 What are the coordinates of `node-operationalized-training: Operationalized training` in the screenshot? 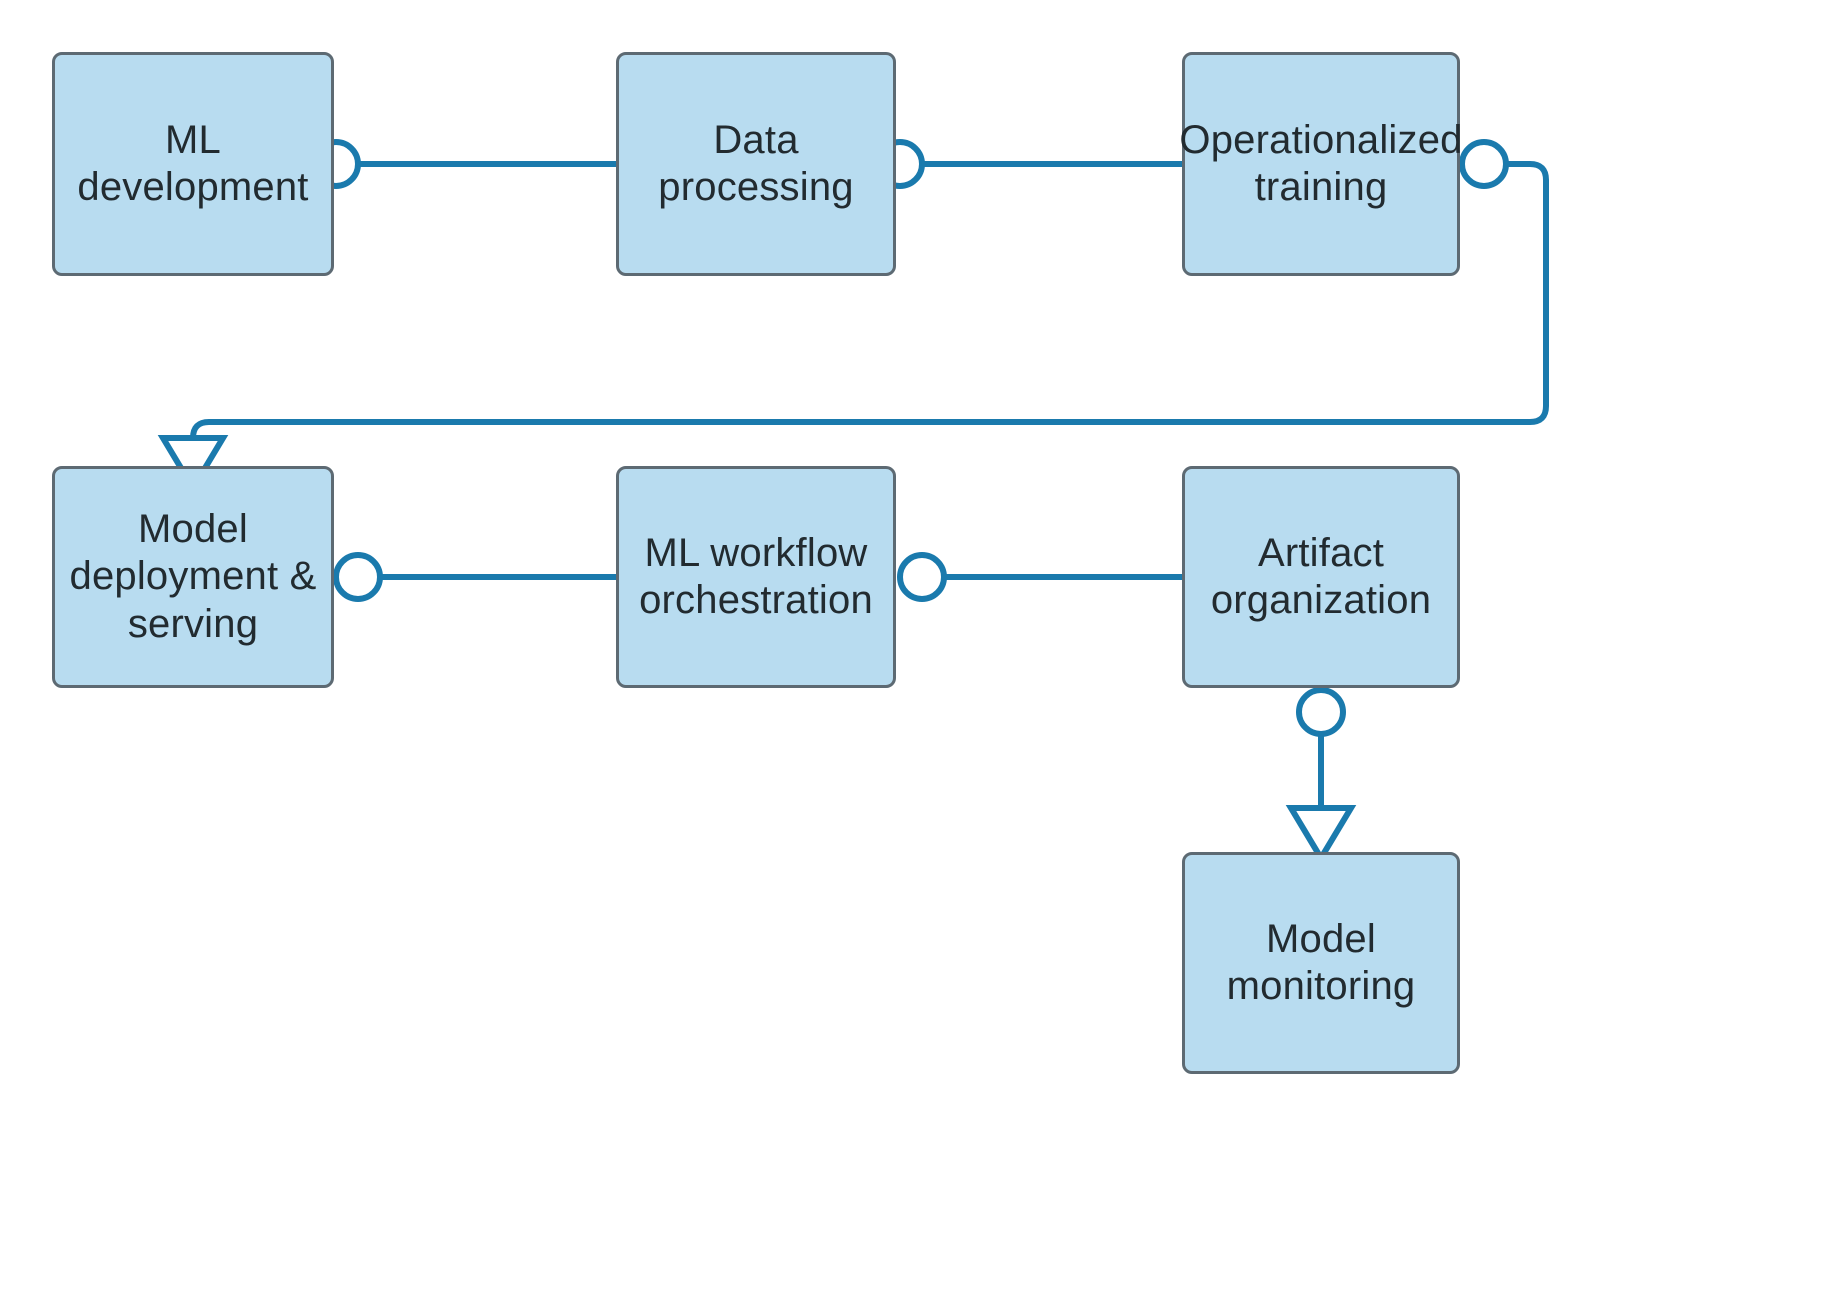 It's located at (1320, 164).